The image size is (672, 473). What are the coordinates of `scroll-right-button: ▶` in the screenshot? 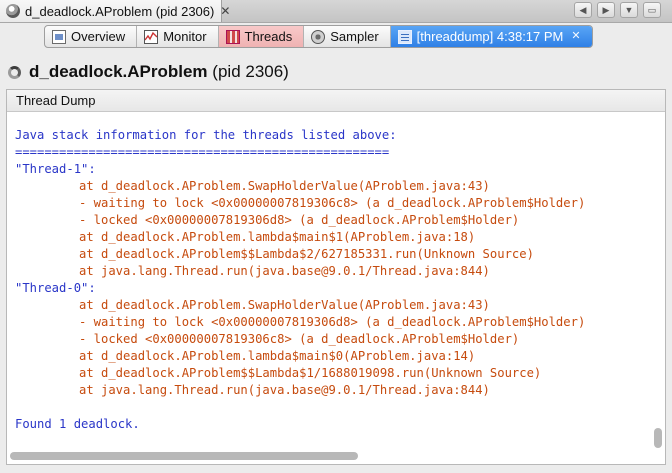 It's located at (606, 10).